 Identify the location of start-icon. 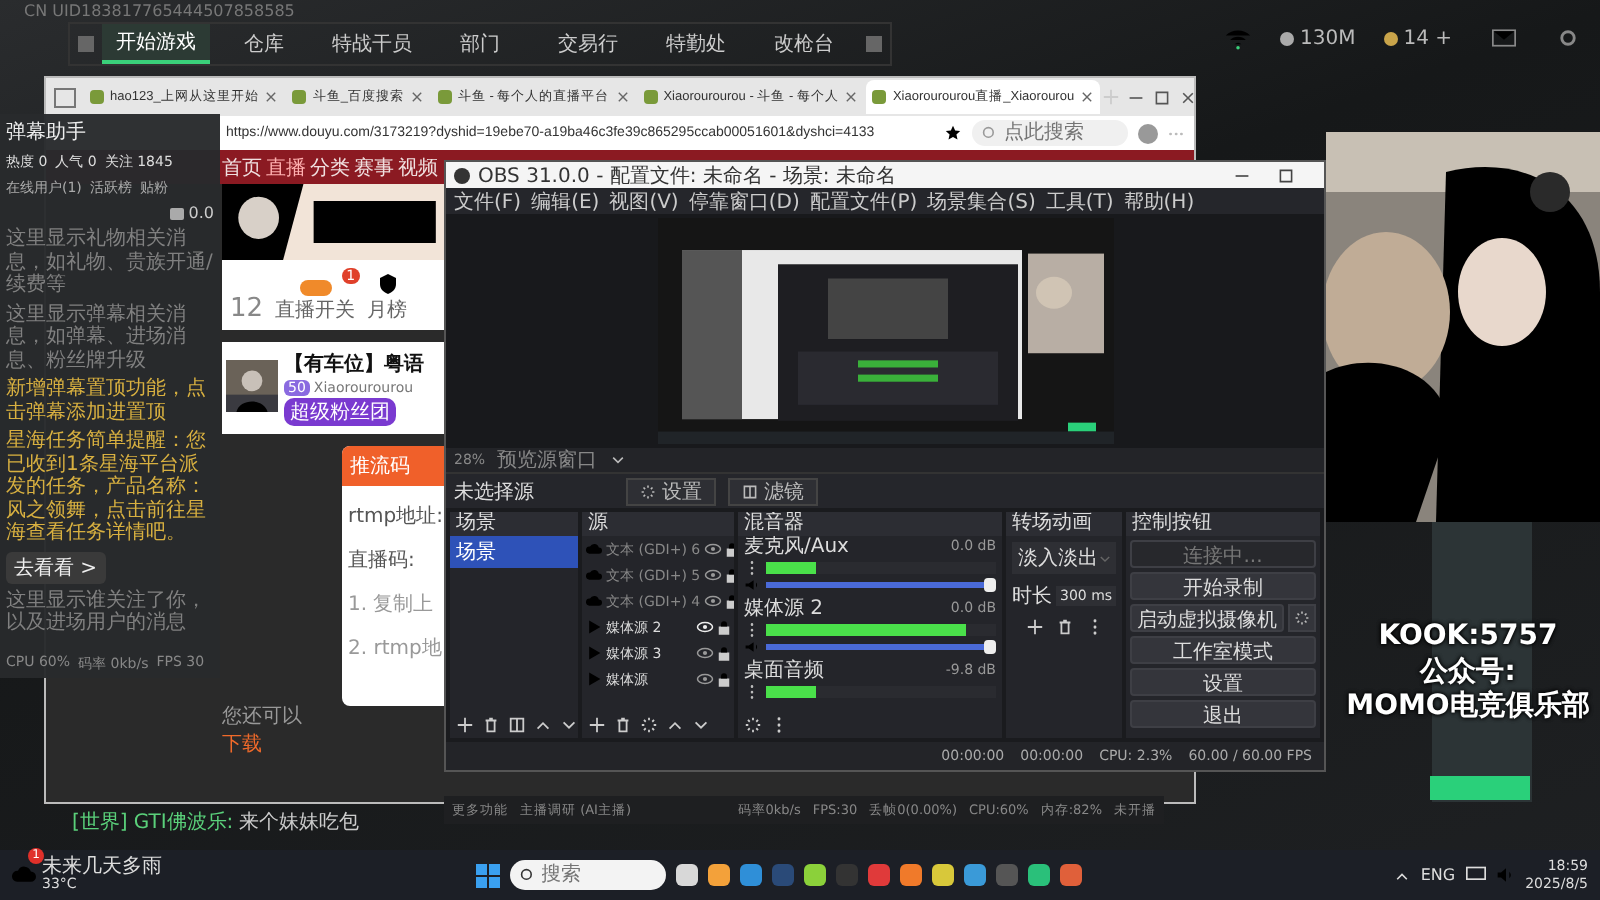
(487, 875).